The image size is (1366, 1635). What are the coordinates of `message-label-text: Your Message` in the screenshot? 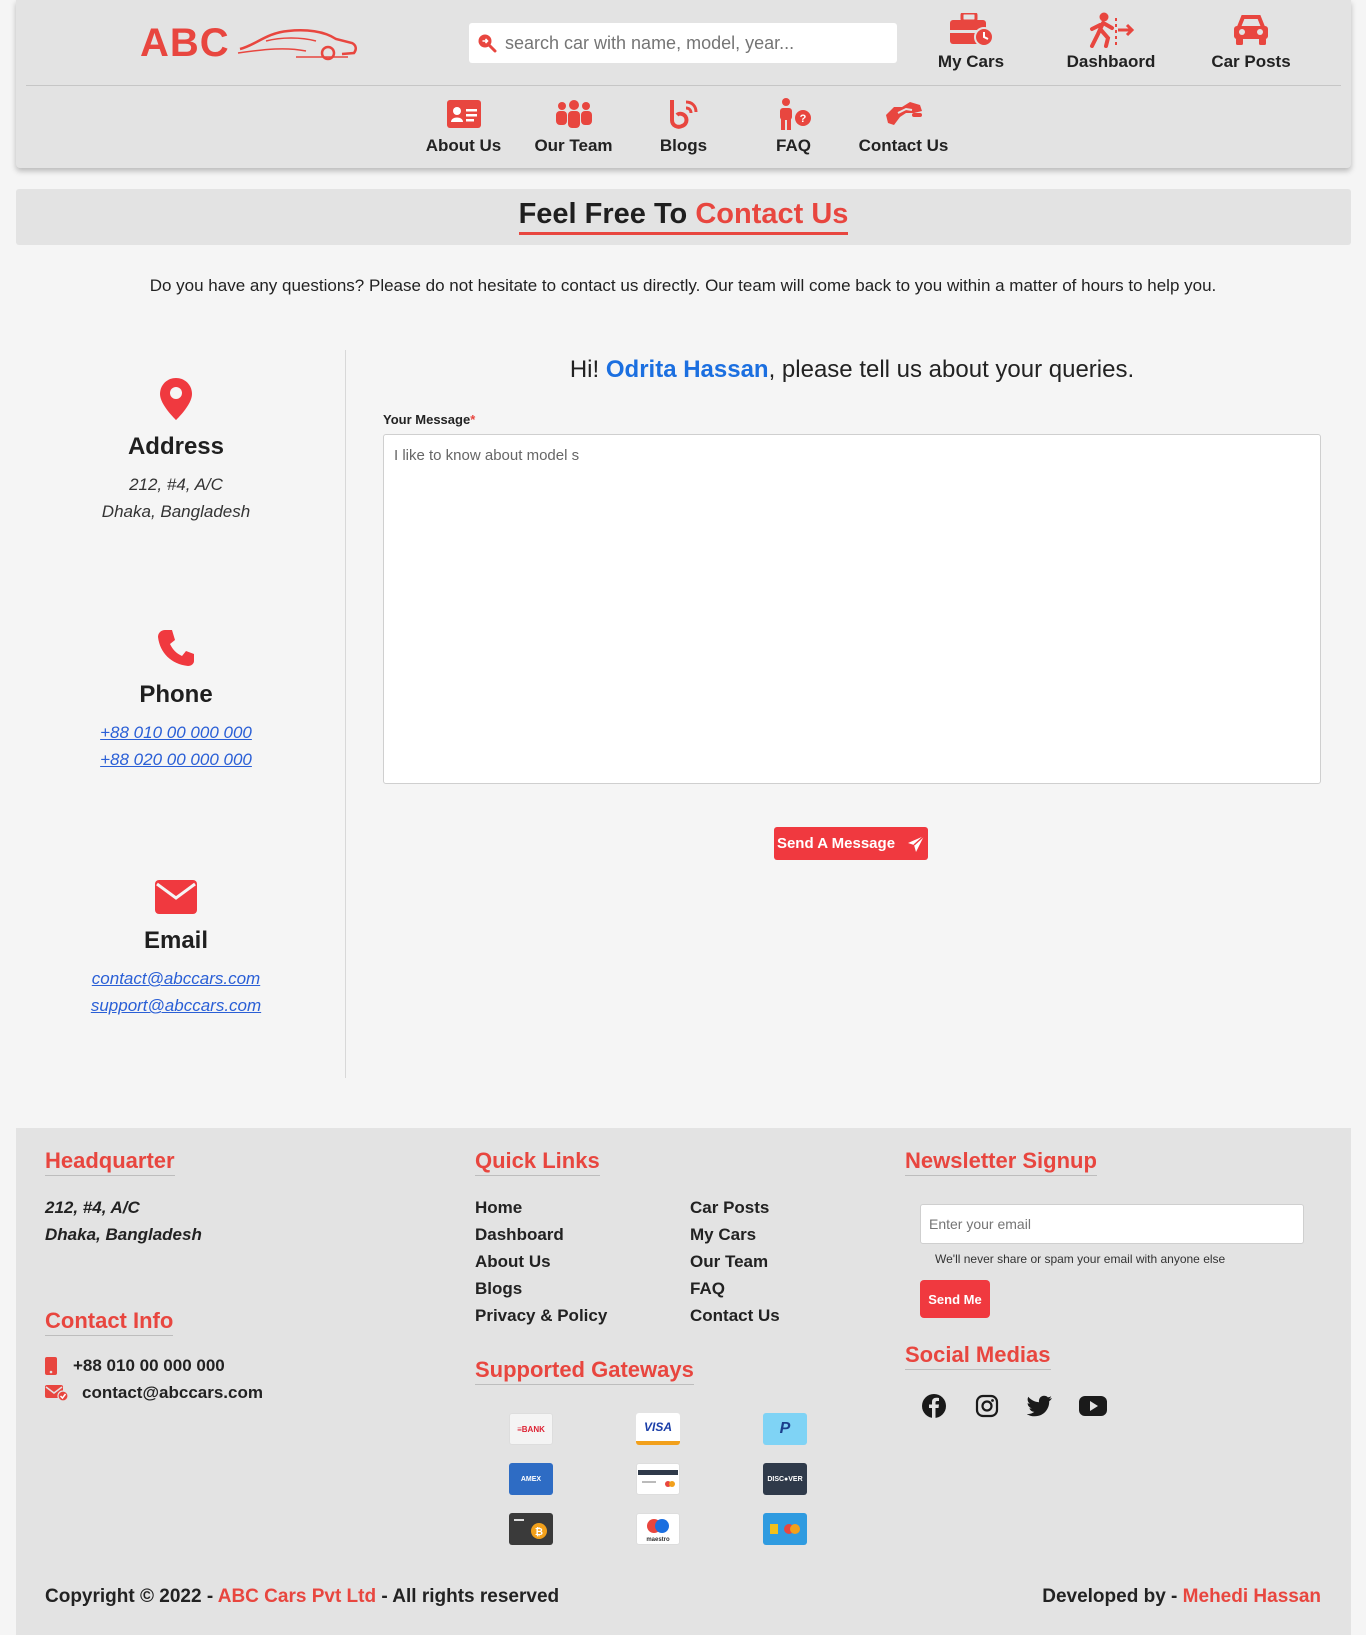 It's located at (427, 419).